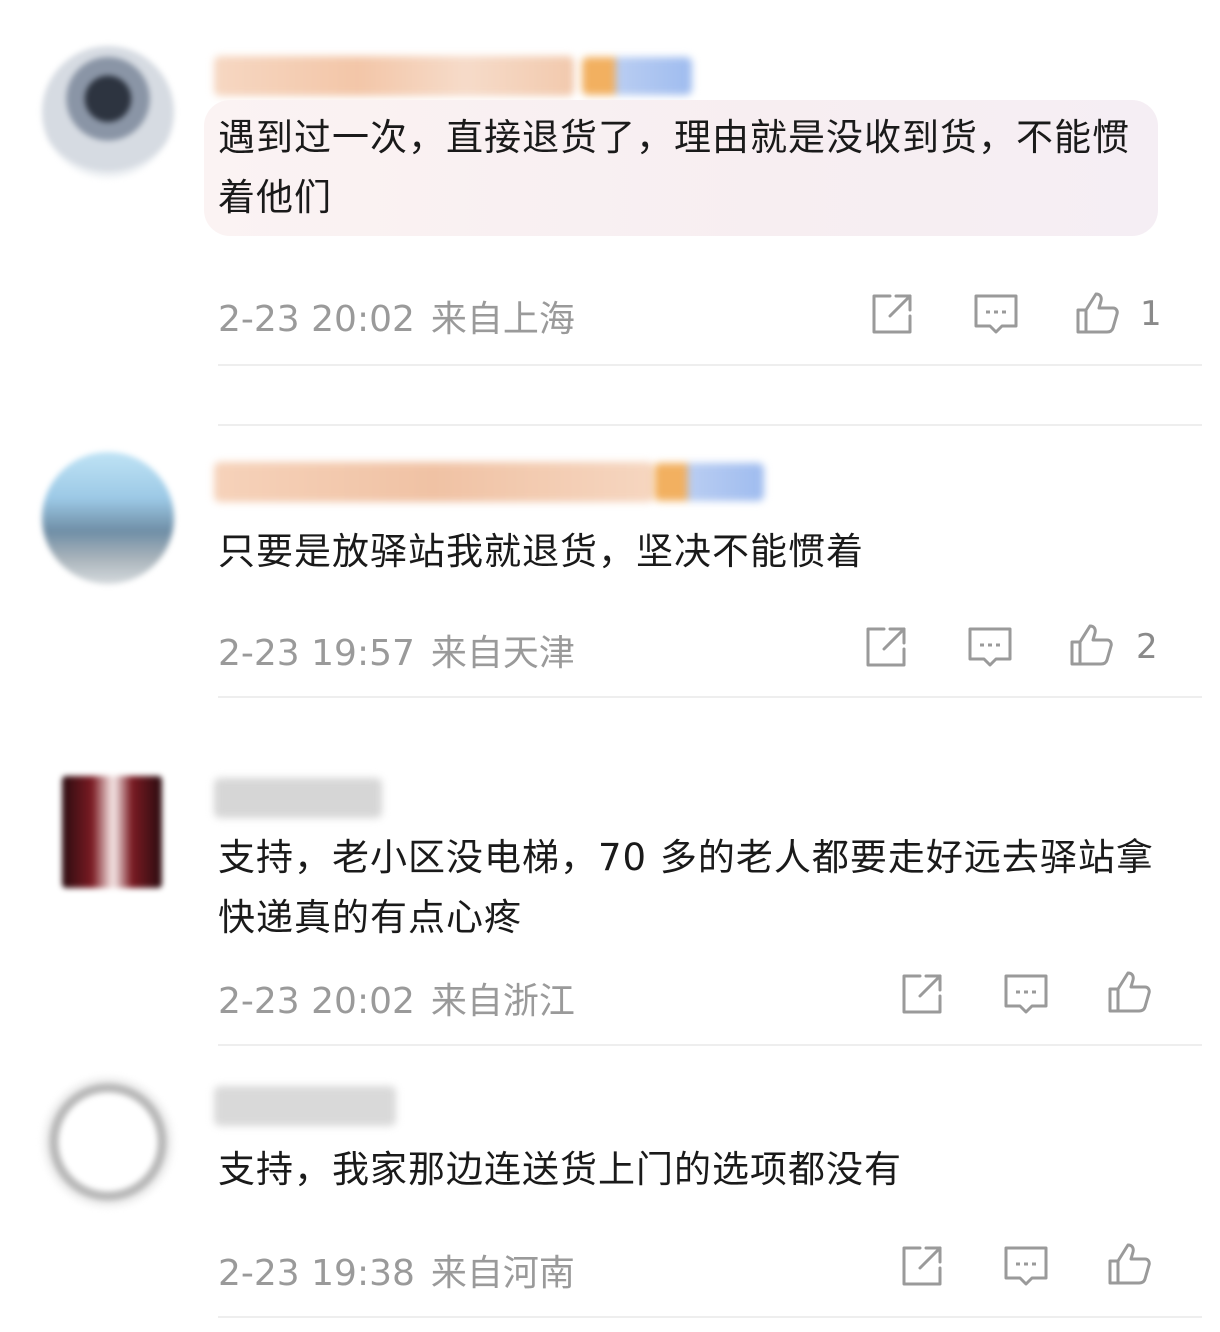 Image resolution: width=1220 pixels, height=1332 pixels. What do you see at coordinates (560, 1169) in the screenshot?
I see `comment-text: 支持，我家那边连送货上门的选项都没有` at bounding box center [560, 1169].